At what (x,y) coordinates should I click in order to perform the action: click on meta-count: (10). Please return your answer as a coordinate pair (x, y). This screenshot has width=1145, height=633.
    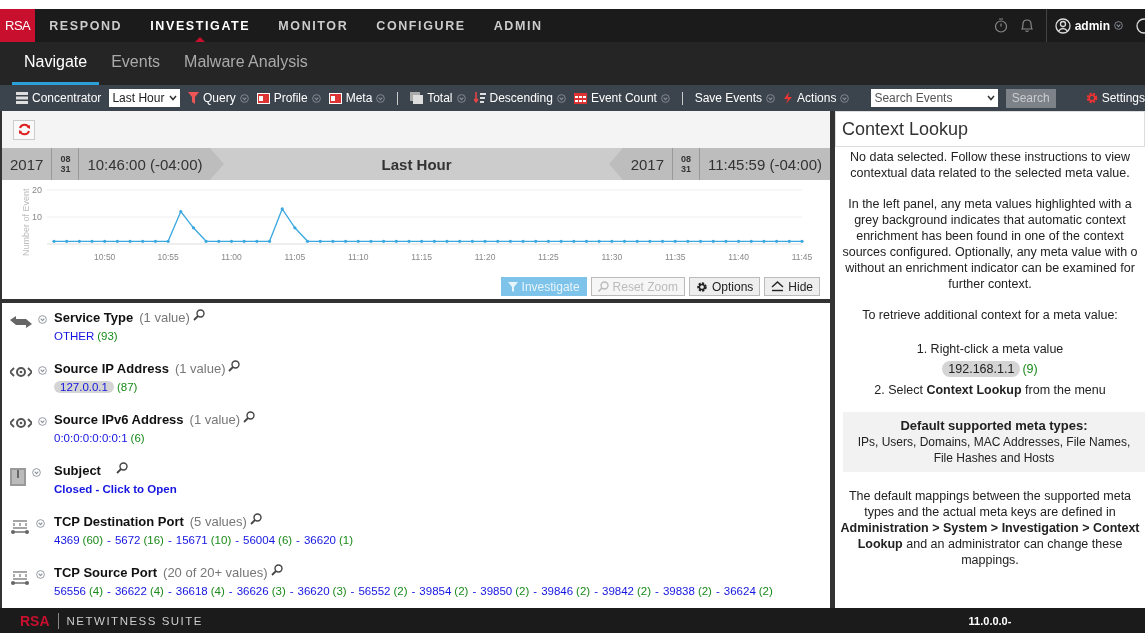
    Looking at the image, I should click on (221, 540).